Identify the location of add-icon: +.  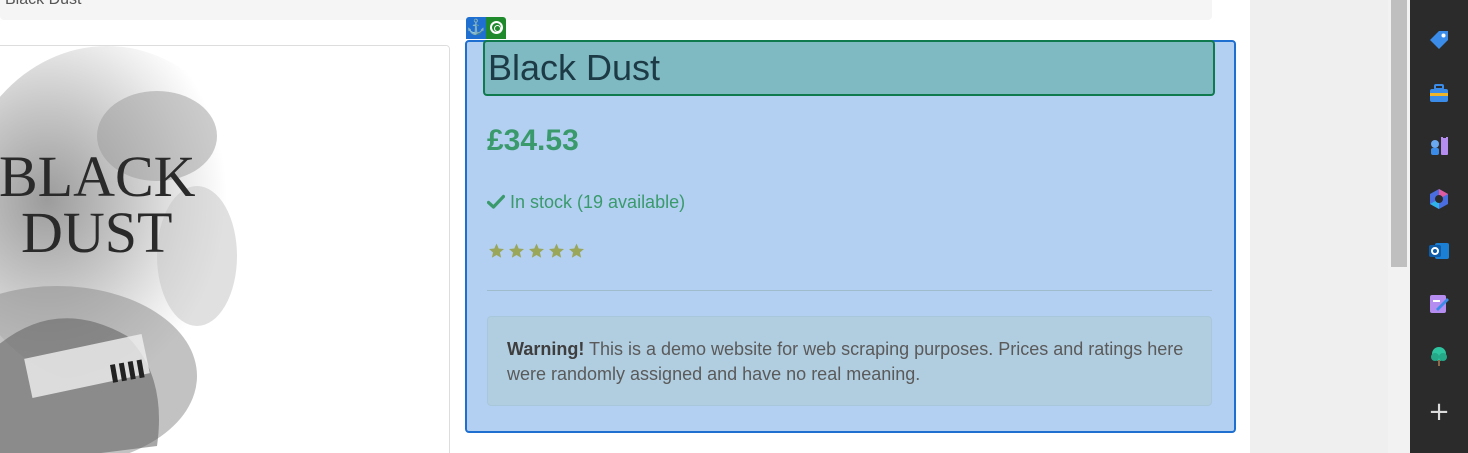
(1439, 412).